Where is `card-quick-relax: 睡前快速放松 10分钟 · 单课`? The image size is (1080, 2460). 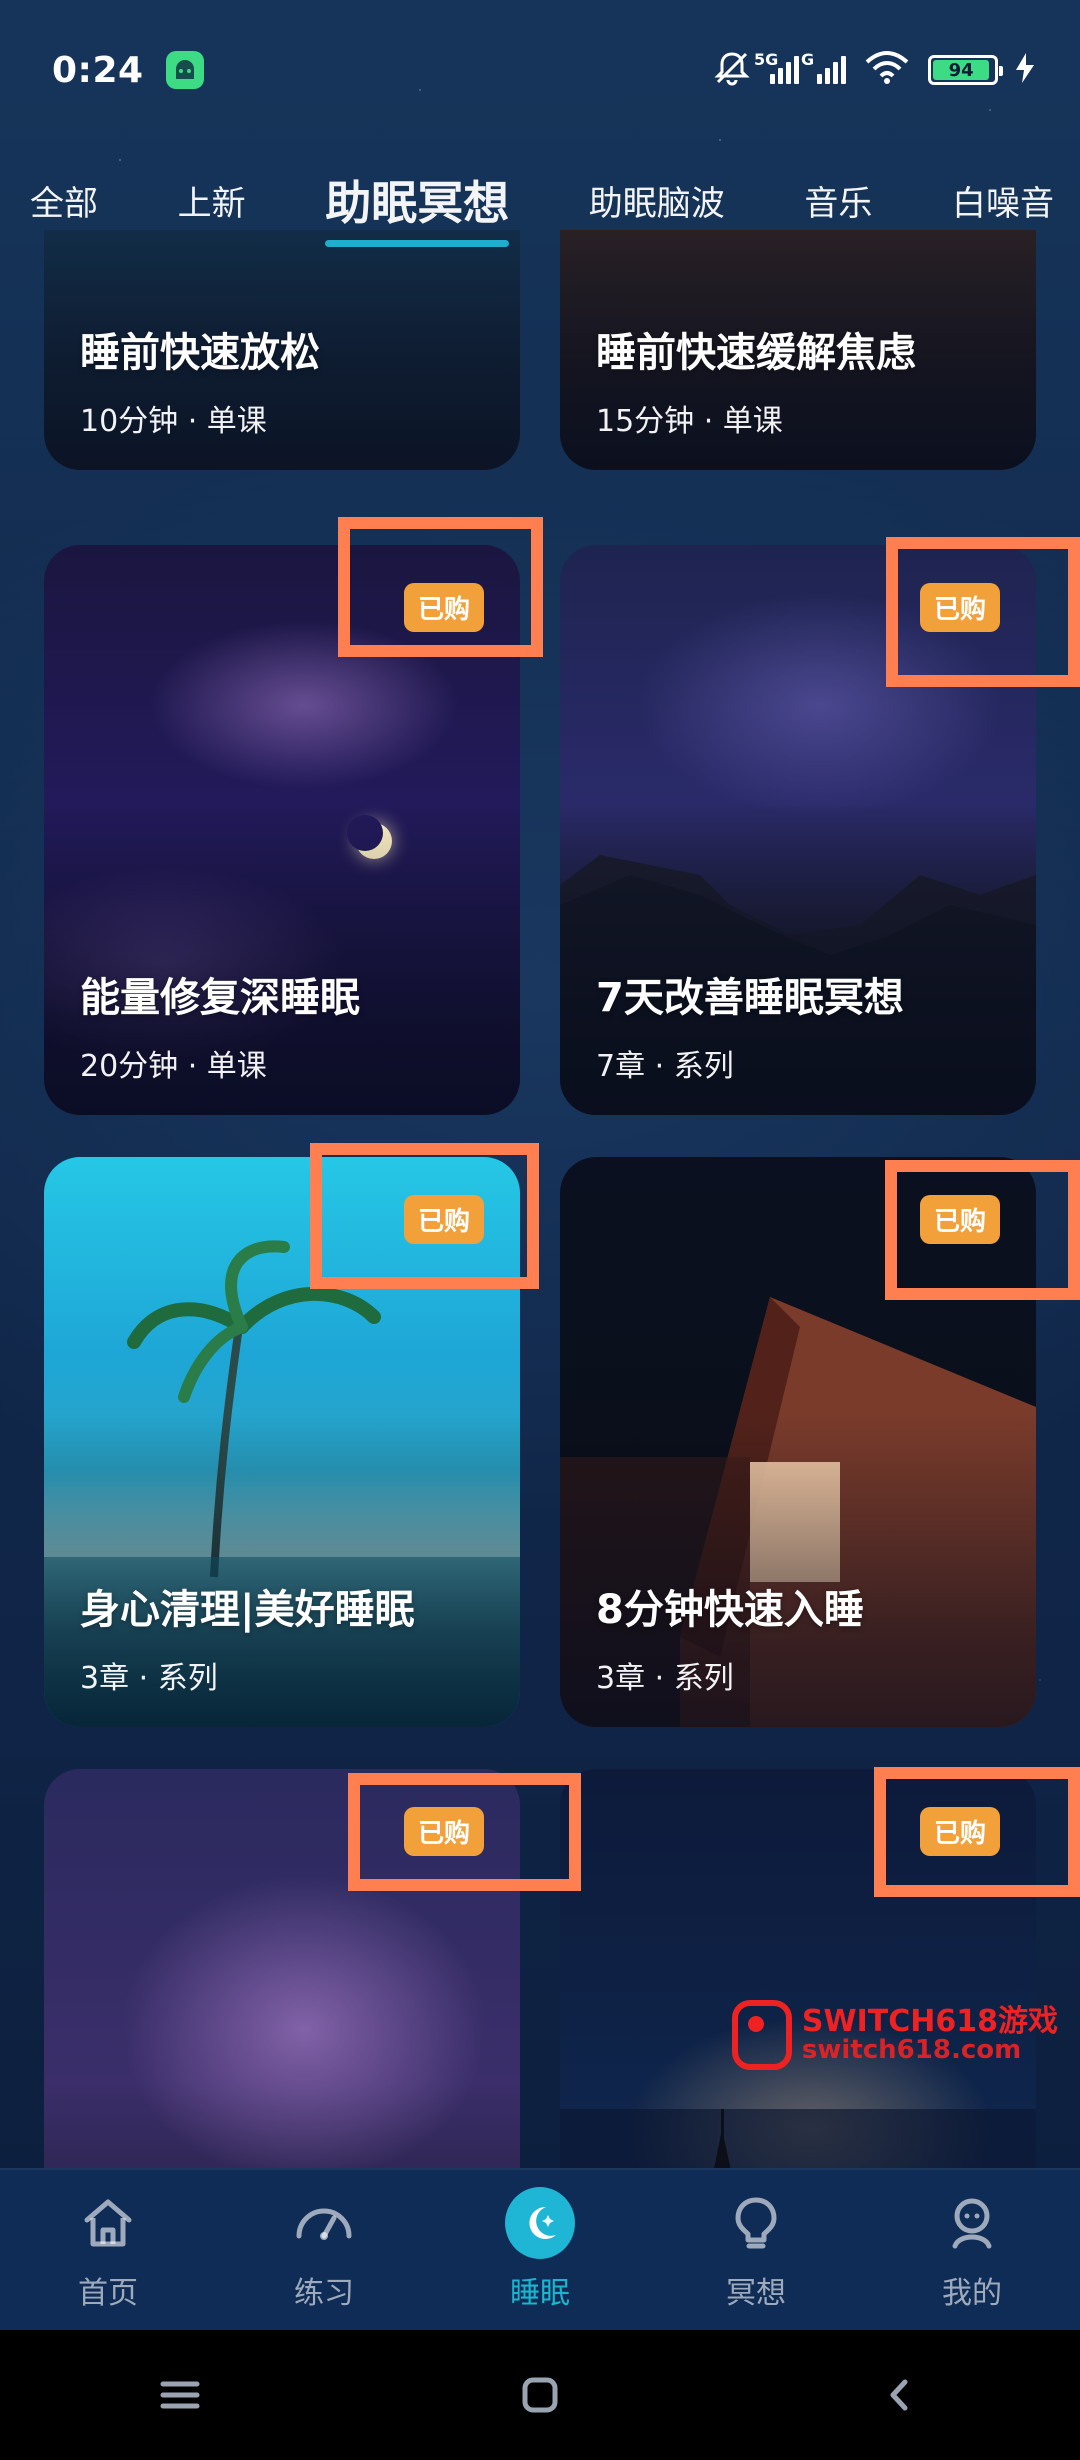
card-quick-relax: 睡前快速放松 10分钟 · 单课 is located at coordinates (282, 350).